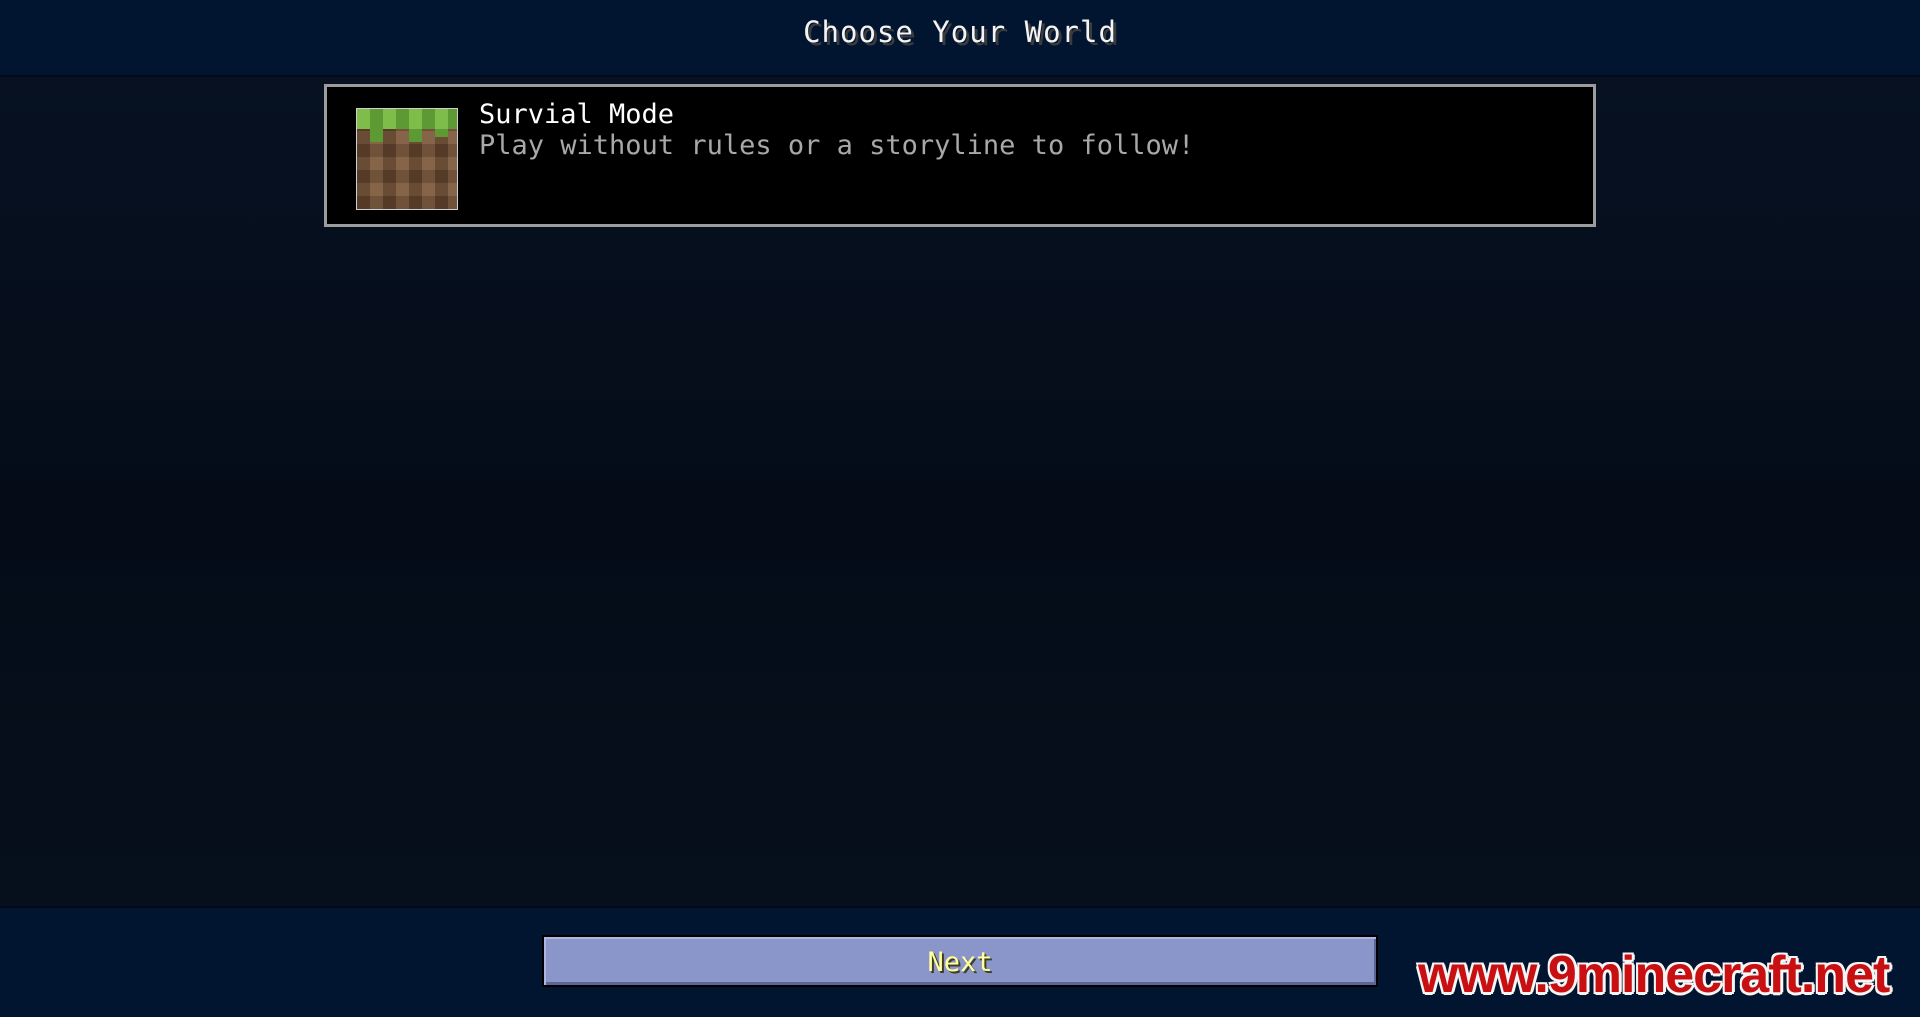 Image resolution: width=1920 pixels, height=1017 pixels. What do you see at coordinates (1654, 975) in the screenshot?
I see `watermark-logo: www.9minecraft.net` at bounding box center [1654, 975].